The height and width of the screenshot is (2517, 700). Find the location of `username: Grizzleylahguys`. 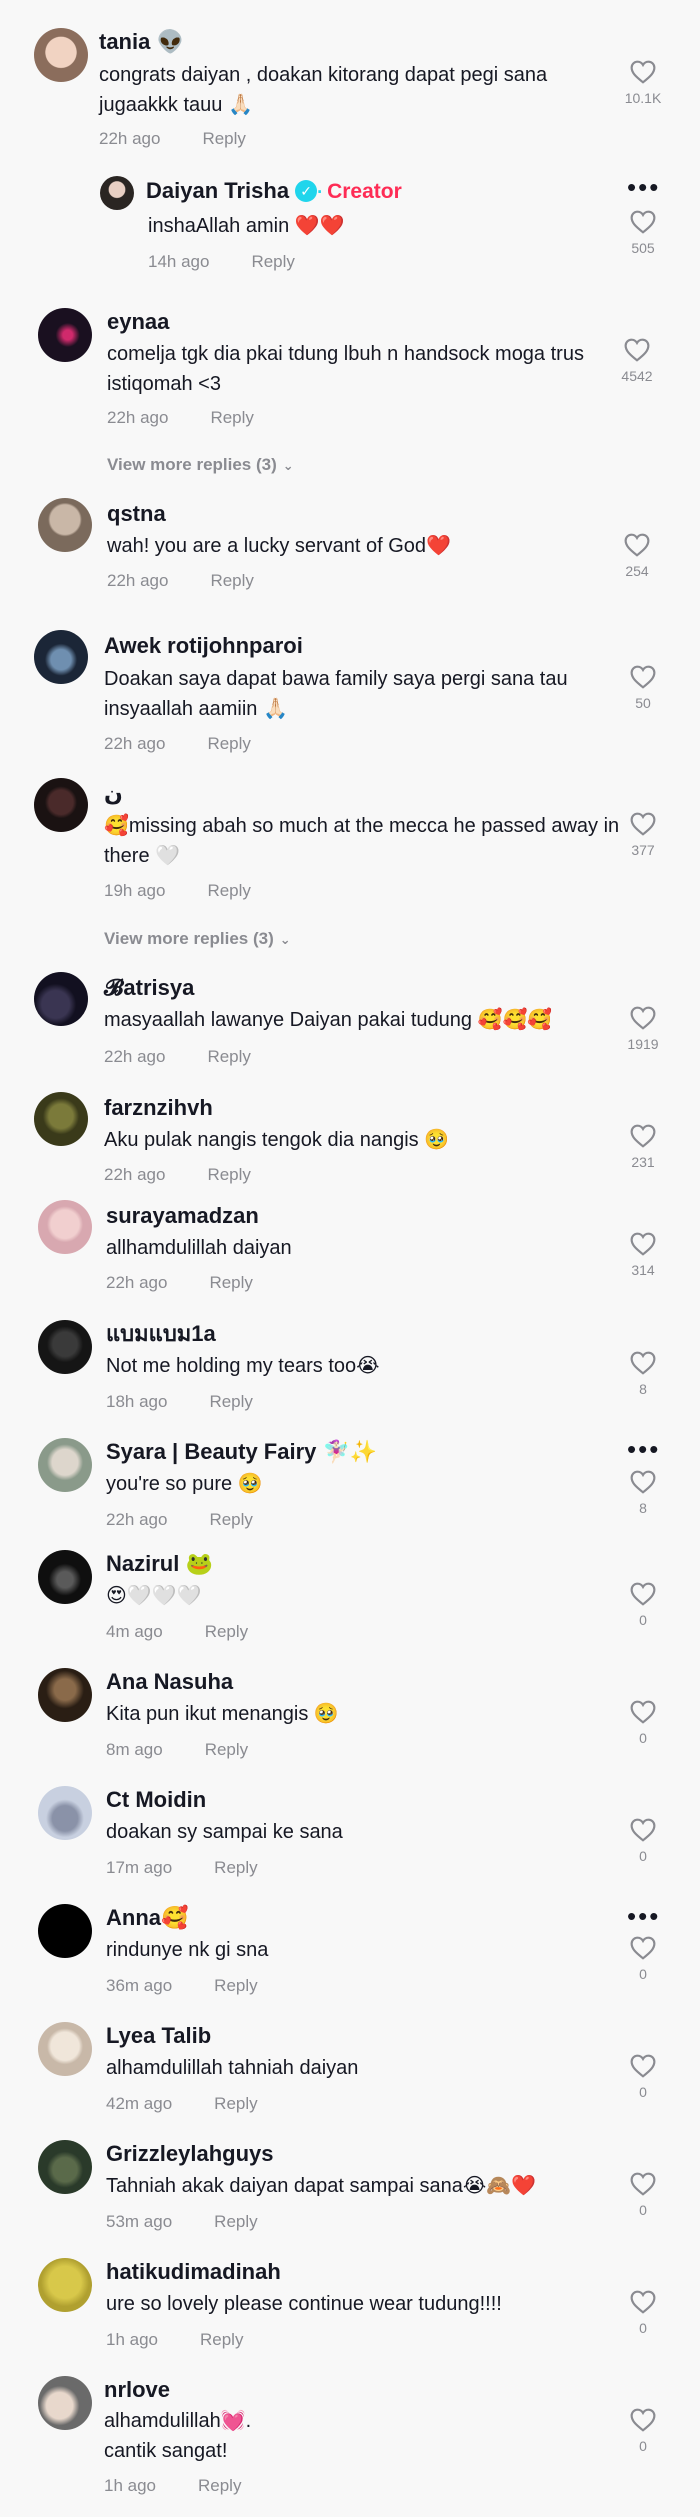

username: Grizzleylahguys is located at coordinates (190, 2154).